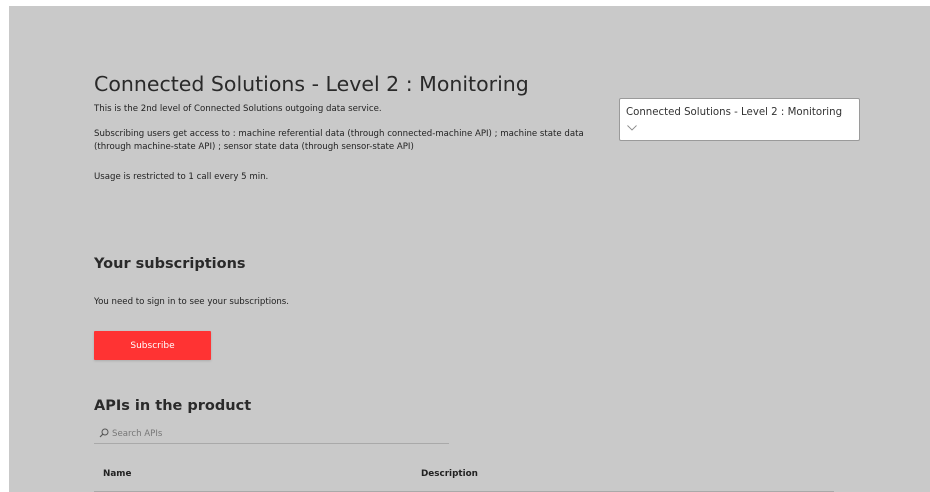 The width and height of the screenshot is (930, 492). I want to click on search-apis-input, so click(277, 433).